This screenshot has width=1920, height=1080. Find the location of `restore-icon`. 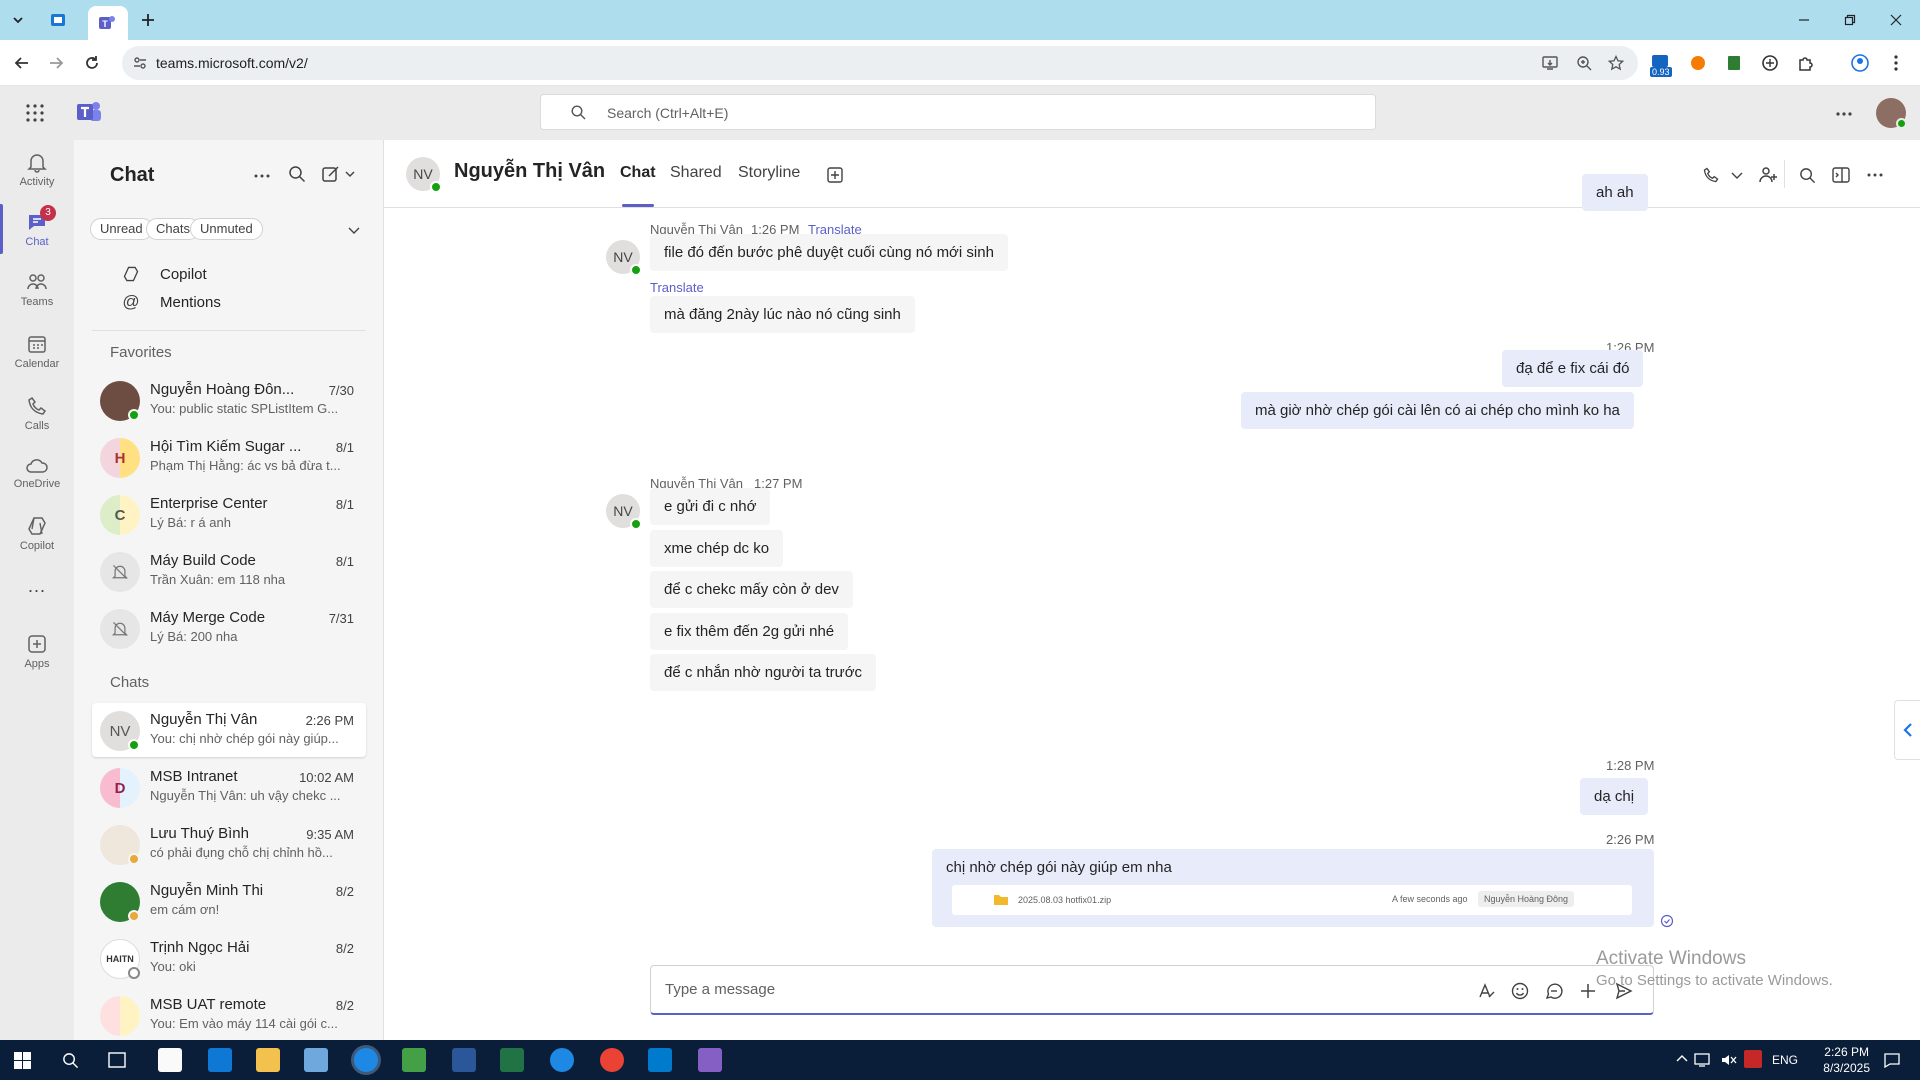

restore-icon is located at coordinates (1850, 20).